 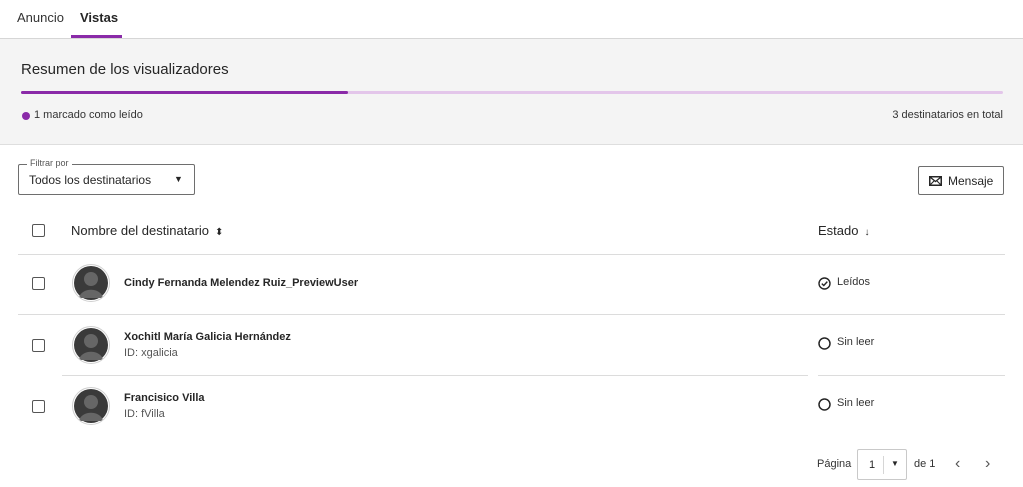 I want to click on filter-value: Todos los destinatarios, so click(x=90, y=180).